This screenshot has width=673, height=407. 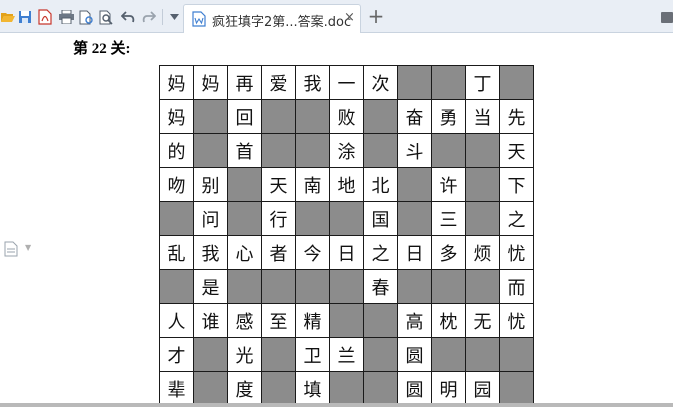 What do you see at coordinates (244, 354) in the screenshot?
I see `grid-cell: 光` at bounding box center [244, 354].